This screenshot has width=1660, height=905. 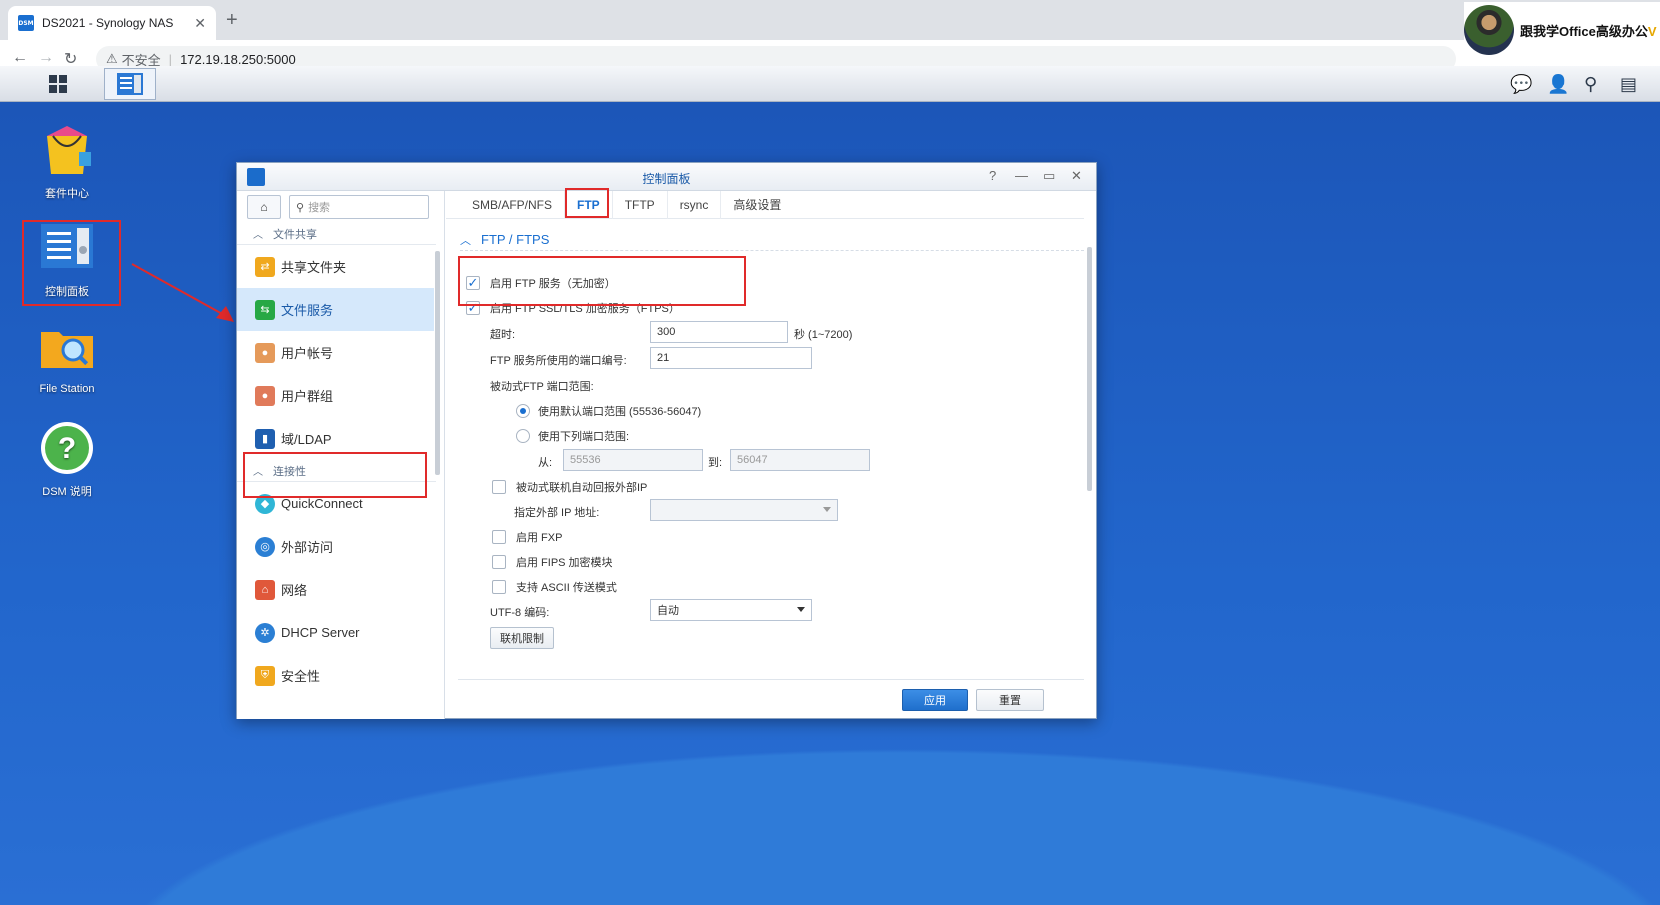 I want to click on sidebar-item-network: ⌂ 网络, so click(x=340, y=589).